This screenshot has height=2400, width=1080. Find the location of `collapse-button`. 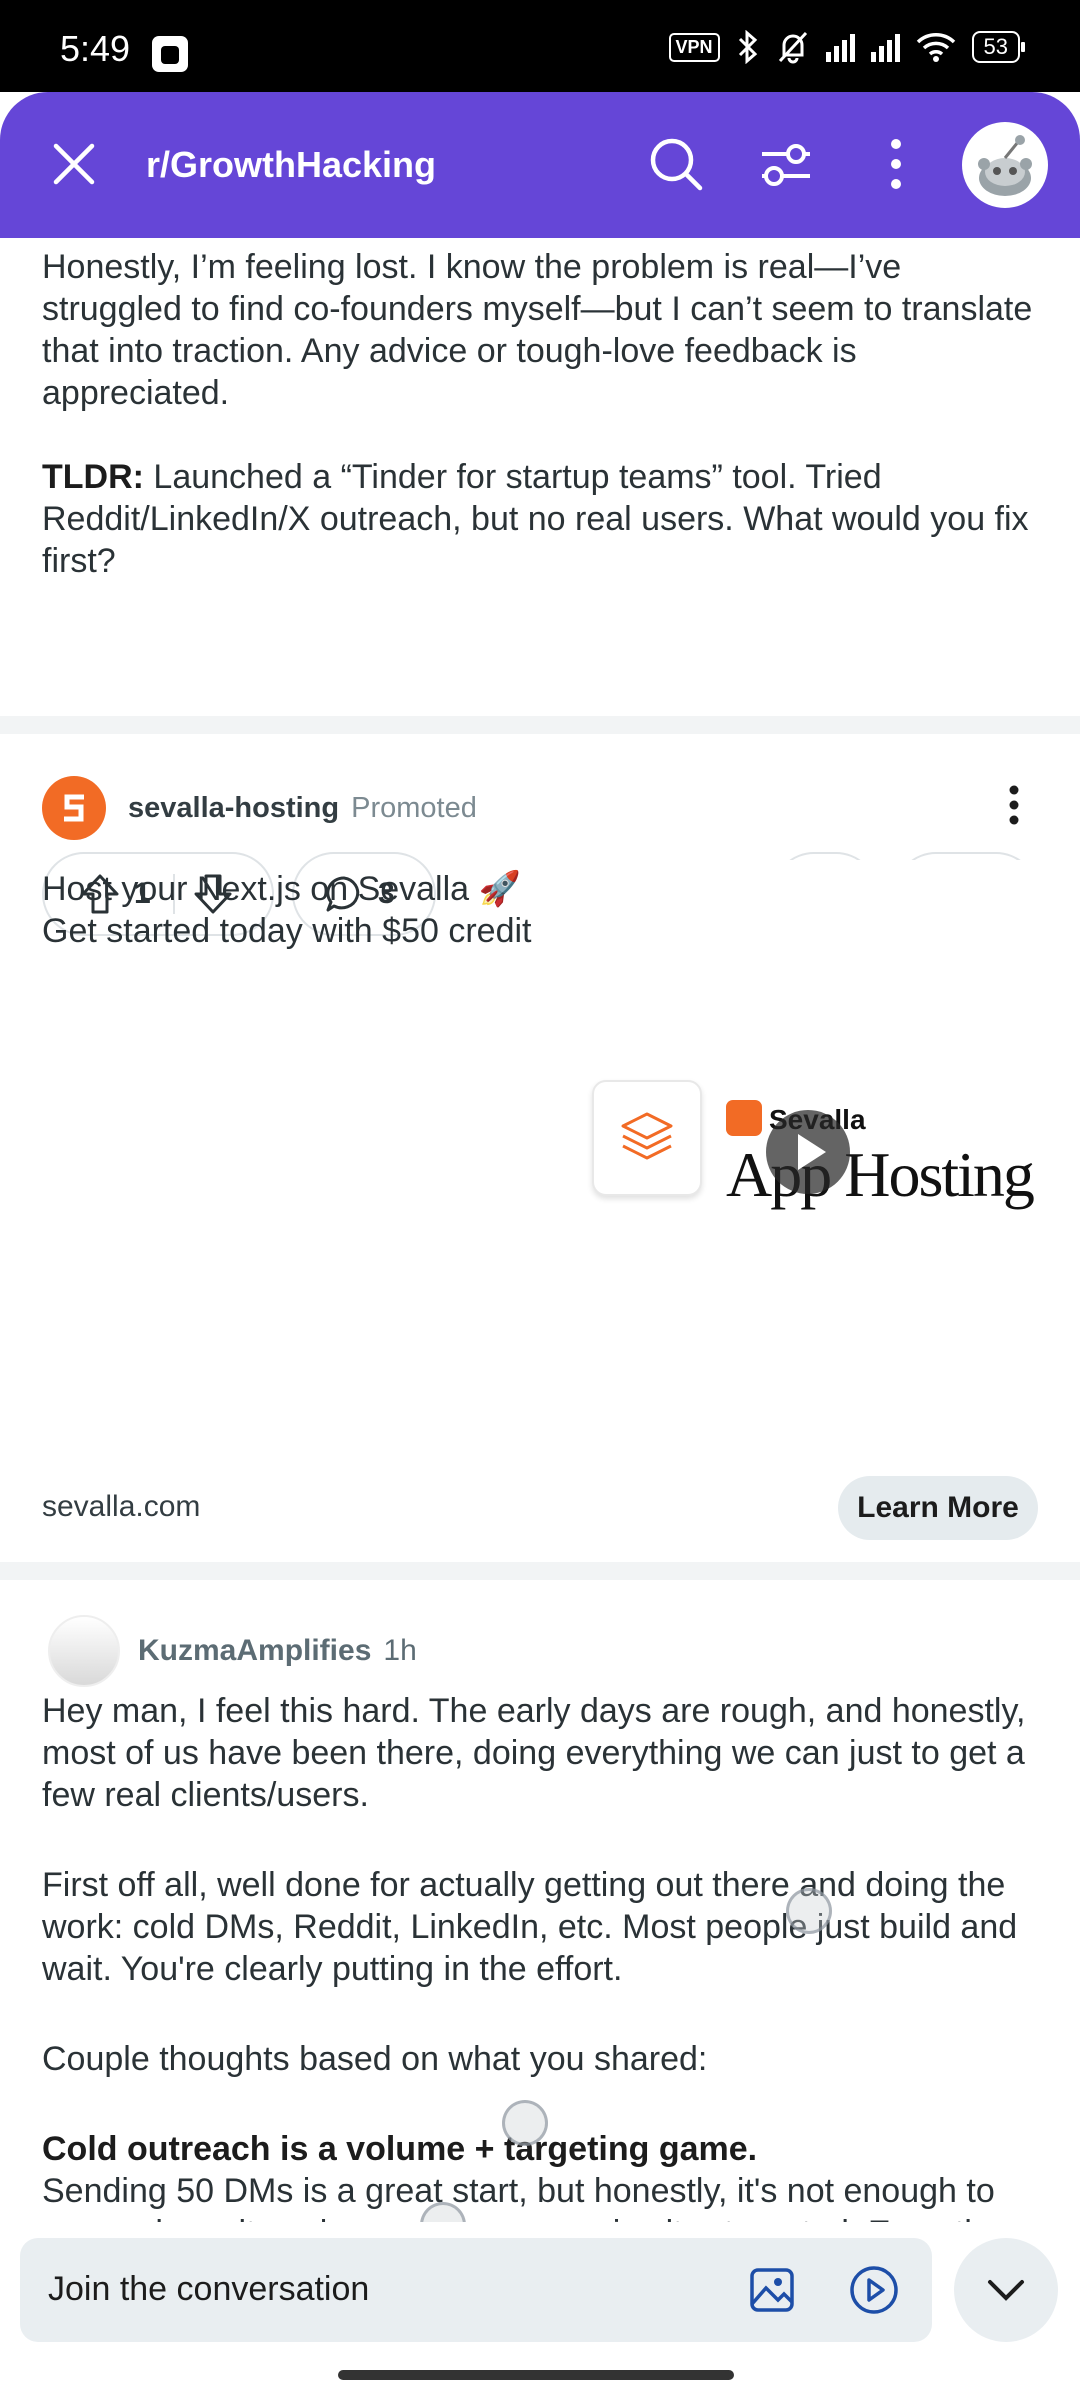

collapse-button is located at coordinates (1006, 2290).